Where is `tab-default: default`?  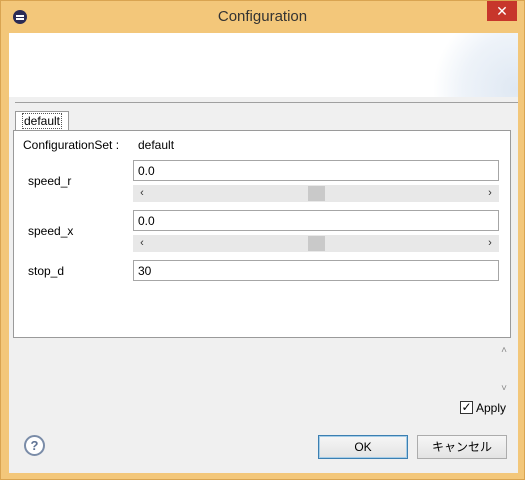
tab-default: default is located at coordinates (42, 121).